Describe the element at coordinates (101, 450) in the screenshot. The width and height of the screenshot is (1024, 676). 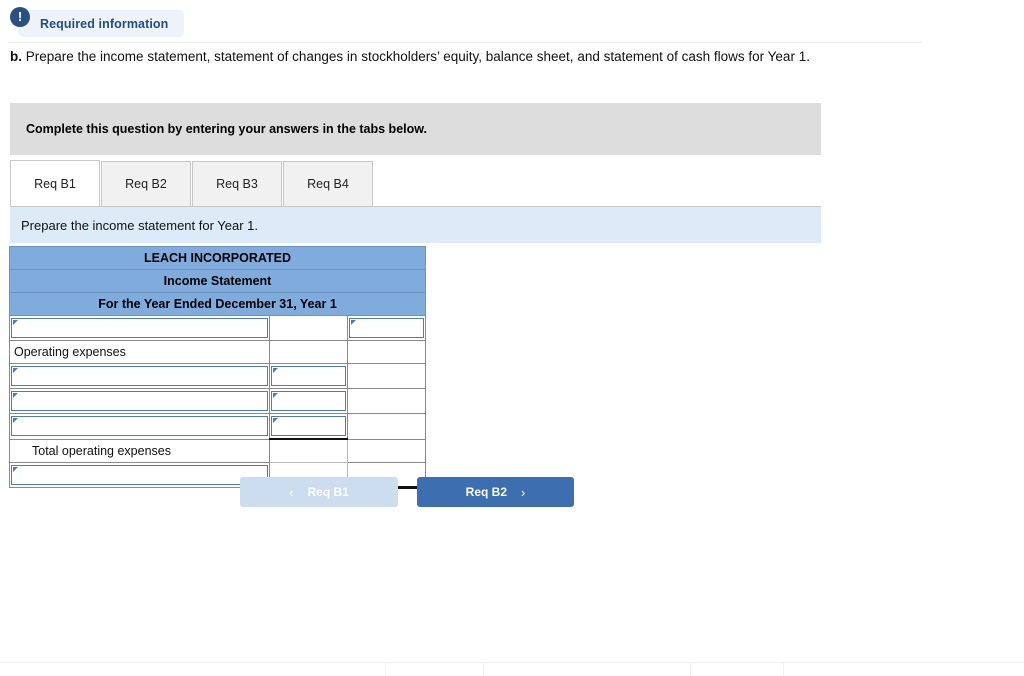
I see `total-operating-expenses-label: Total operating expenses` at that location.